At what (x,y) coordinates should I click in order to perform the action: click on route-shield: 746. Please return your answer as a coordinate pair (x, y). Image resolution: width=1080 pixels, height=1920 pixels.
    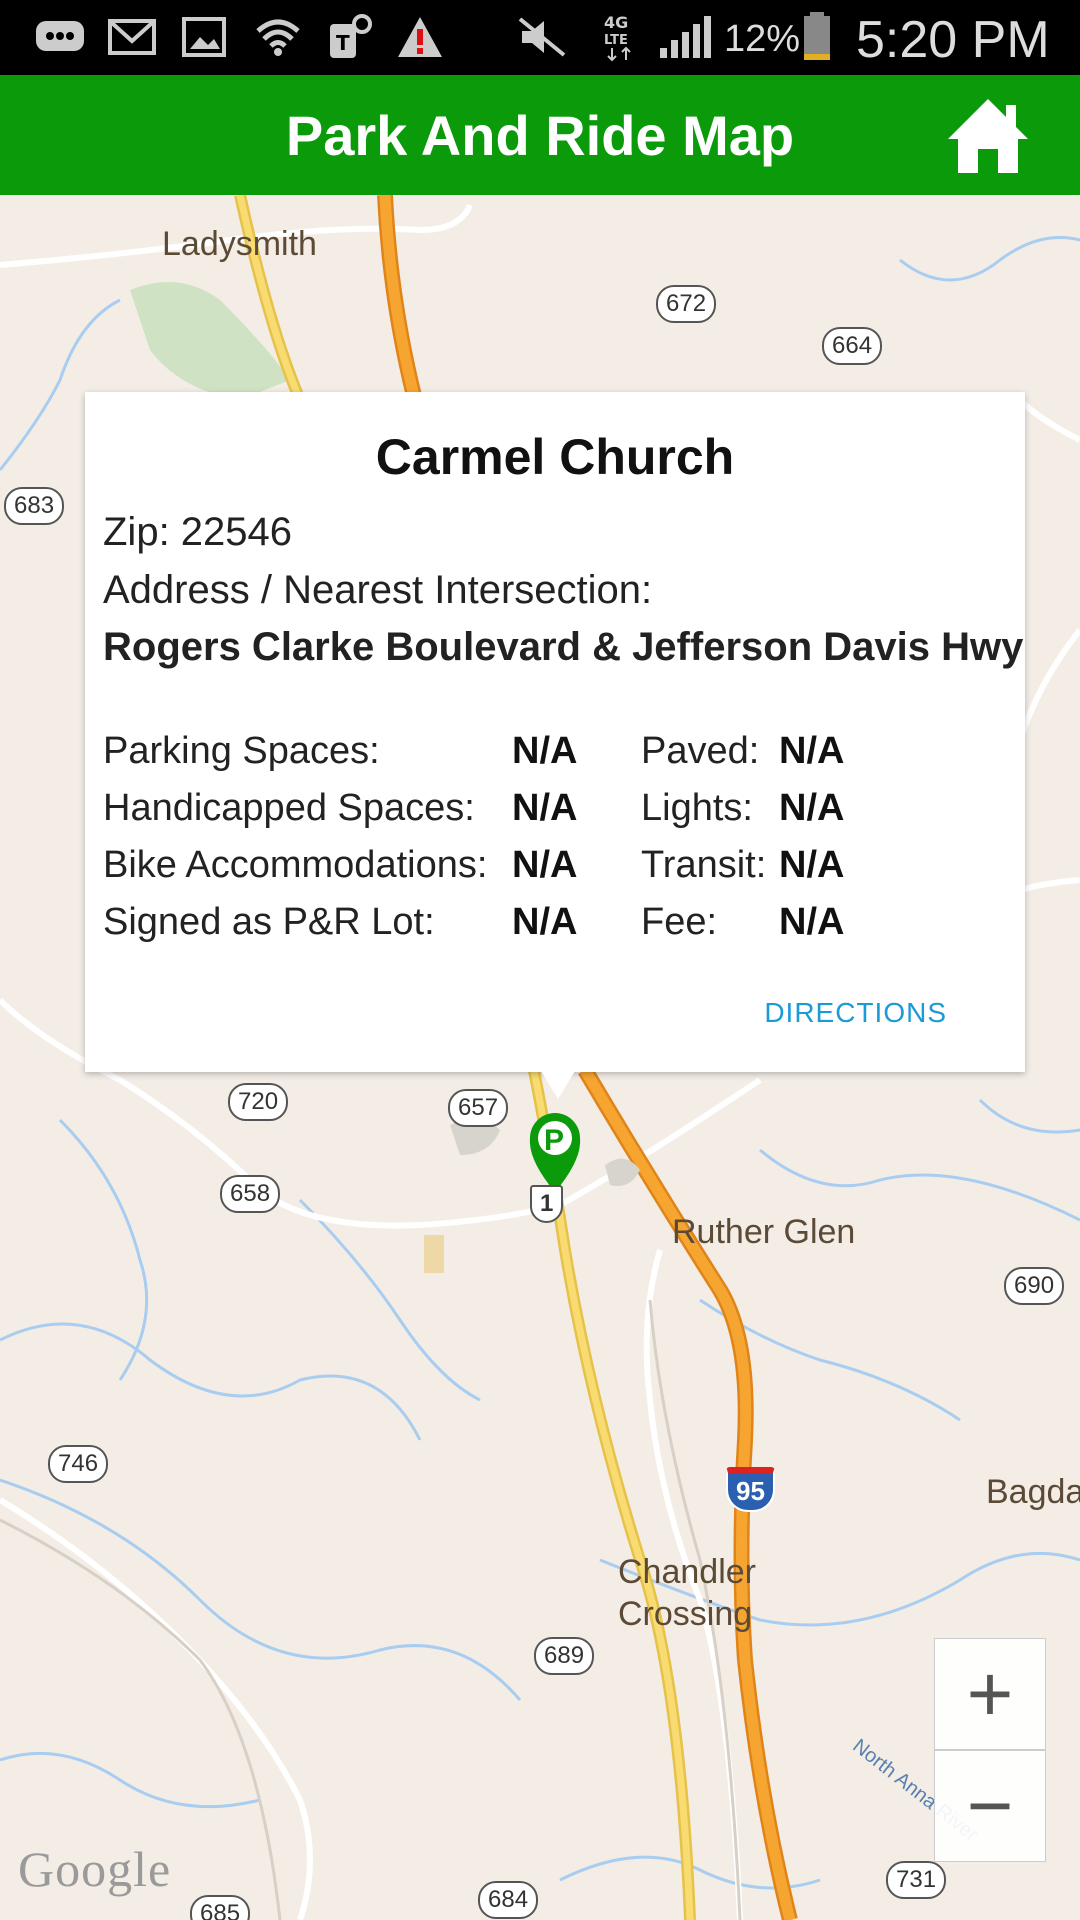
    Looking at the image, I should click on (78, 1464).